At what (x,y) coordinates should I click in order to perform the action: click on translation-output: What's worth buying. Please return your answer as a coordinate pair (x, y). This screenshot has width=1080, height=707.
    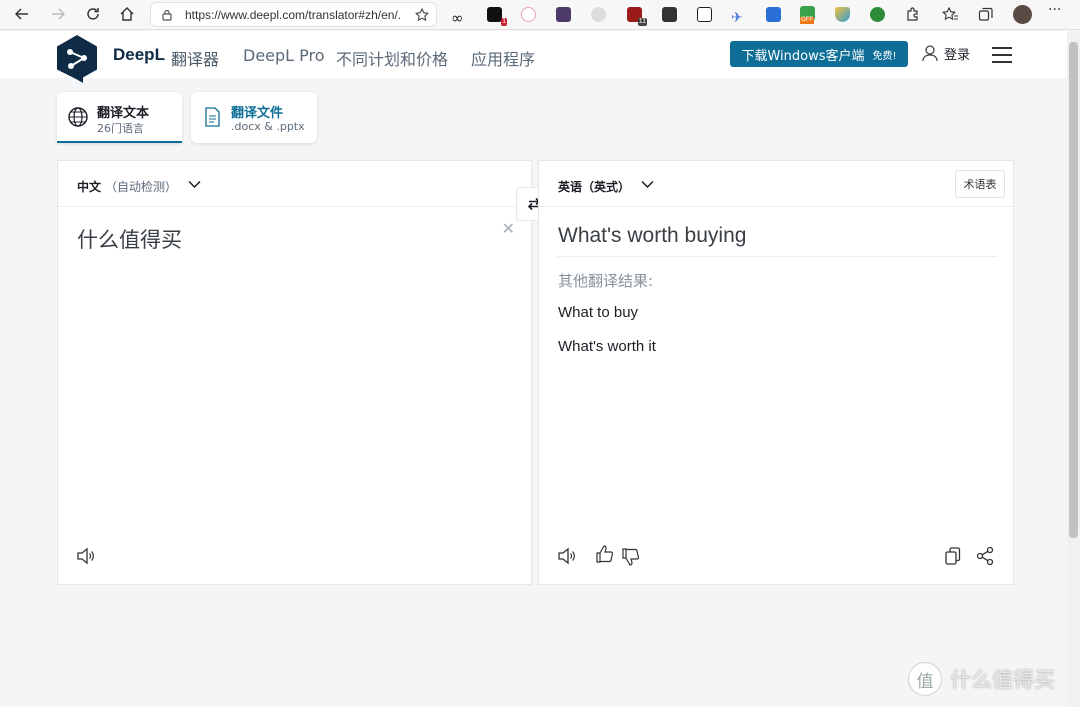
    Looking at the image, I should click on (652, 236).